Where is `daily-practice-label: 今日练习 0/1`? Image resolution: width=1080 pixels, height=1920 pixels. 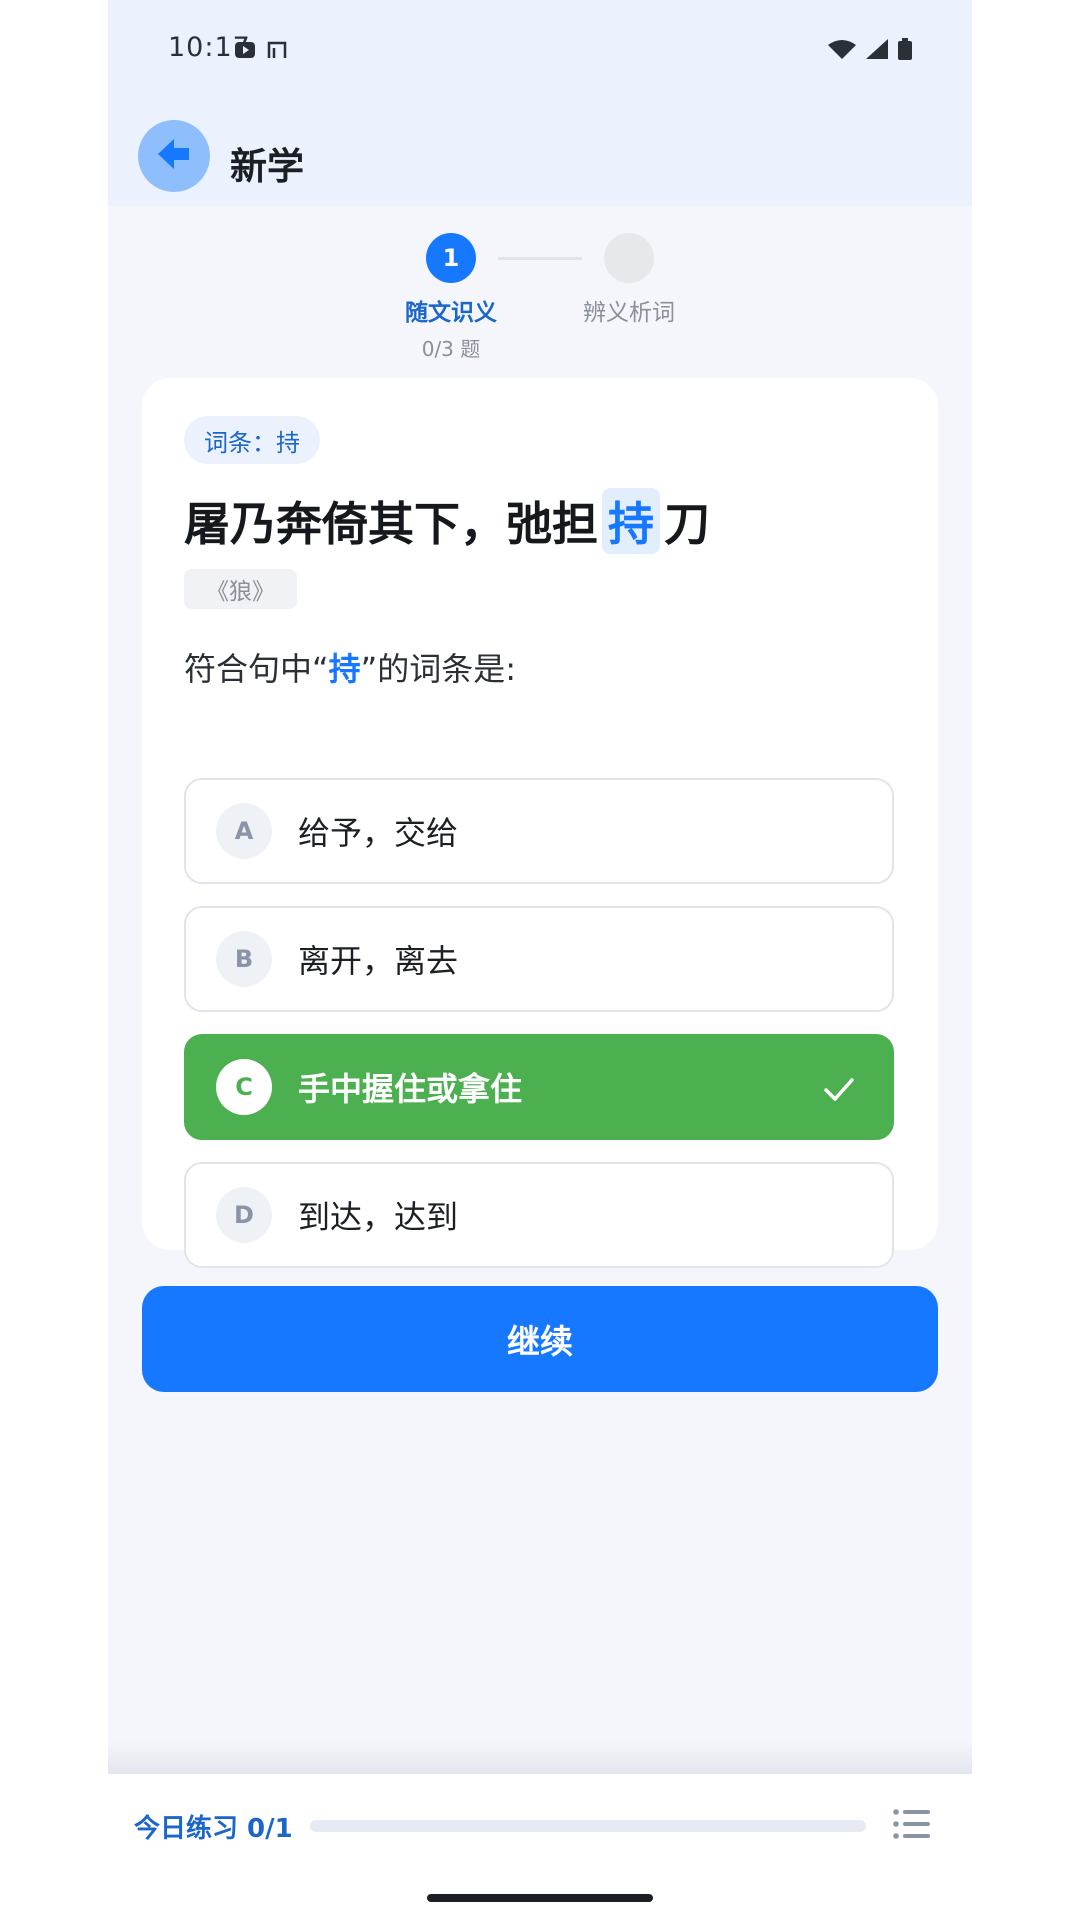 daily-practice-label: 今日练习 0/1 is located at coordinates (213, 1829).